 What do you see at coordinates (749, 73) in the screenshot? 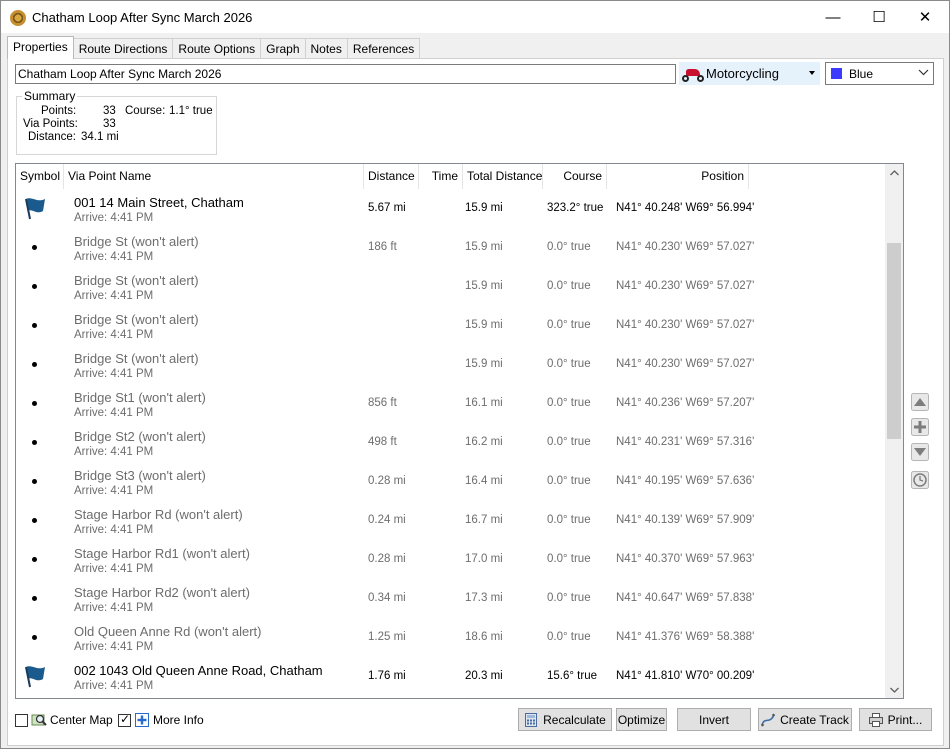
I see `transport-mode-select: Motorcycling` at bounding box center [749, 73].